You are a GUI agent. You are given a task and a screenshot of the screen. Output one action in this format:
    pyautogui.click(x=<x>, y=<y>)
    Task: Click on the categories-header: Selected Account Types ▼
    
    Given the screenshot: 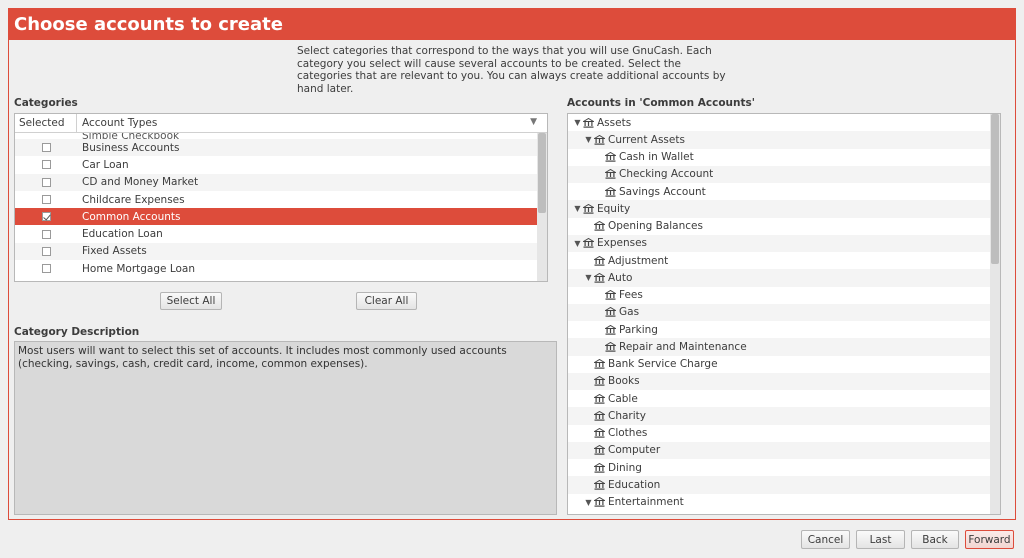 What is the action you would take?
    pyautogui.click(x=281, y=123)
    